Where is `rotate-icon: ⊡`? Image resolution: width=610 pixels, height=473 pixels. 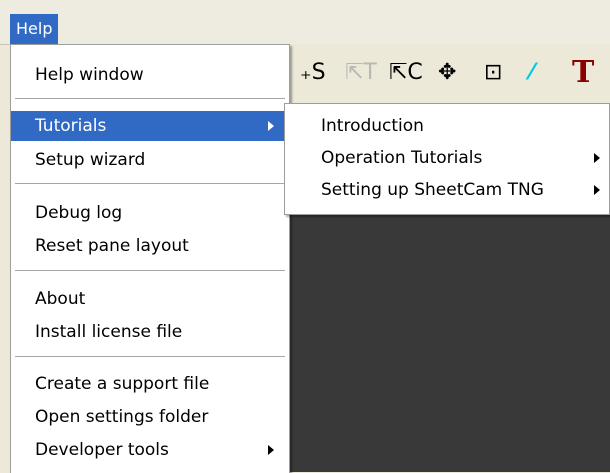 rotate-icon: ⊡ is located at coordinates (493, 73).